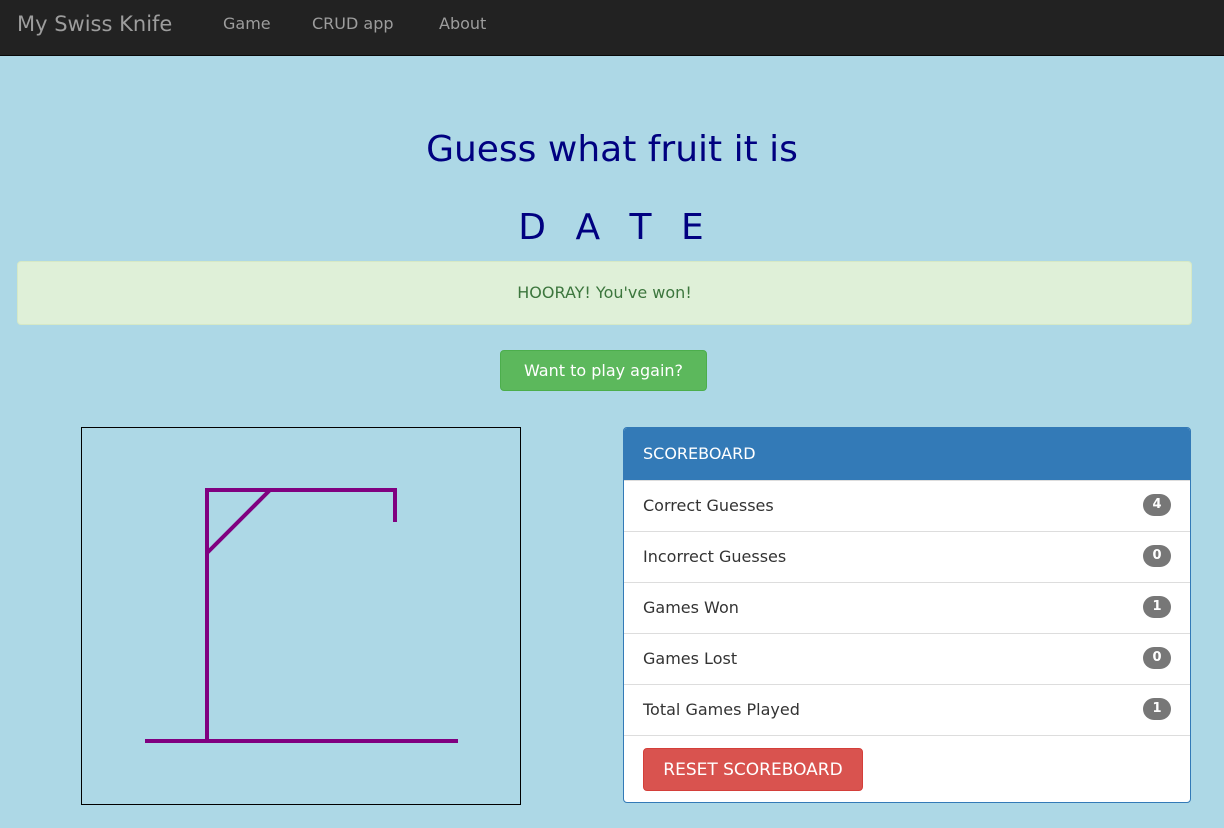  What do you see at coordinates (612, 228) in the screenshot?
I see `guessed-word: D A T E` at bounding box center [612, 228].